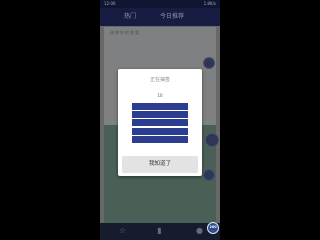 The image size is (320, 240). I want to click on dialog-title: 正在抽签, so click(159, 80).